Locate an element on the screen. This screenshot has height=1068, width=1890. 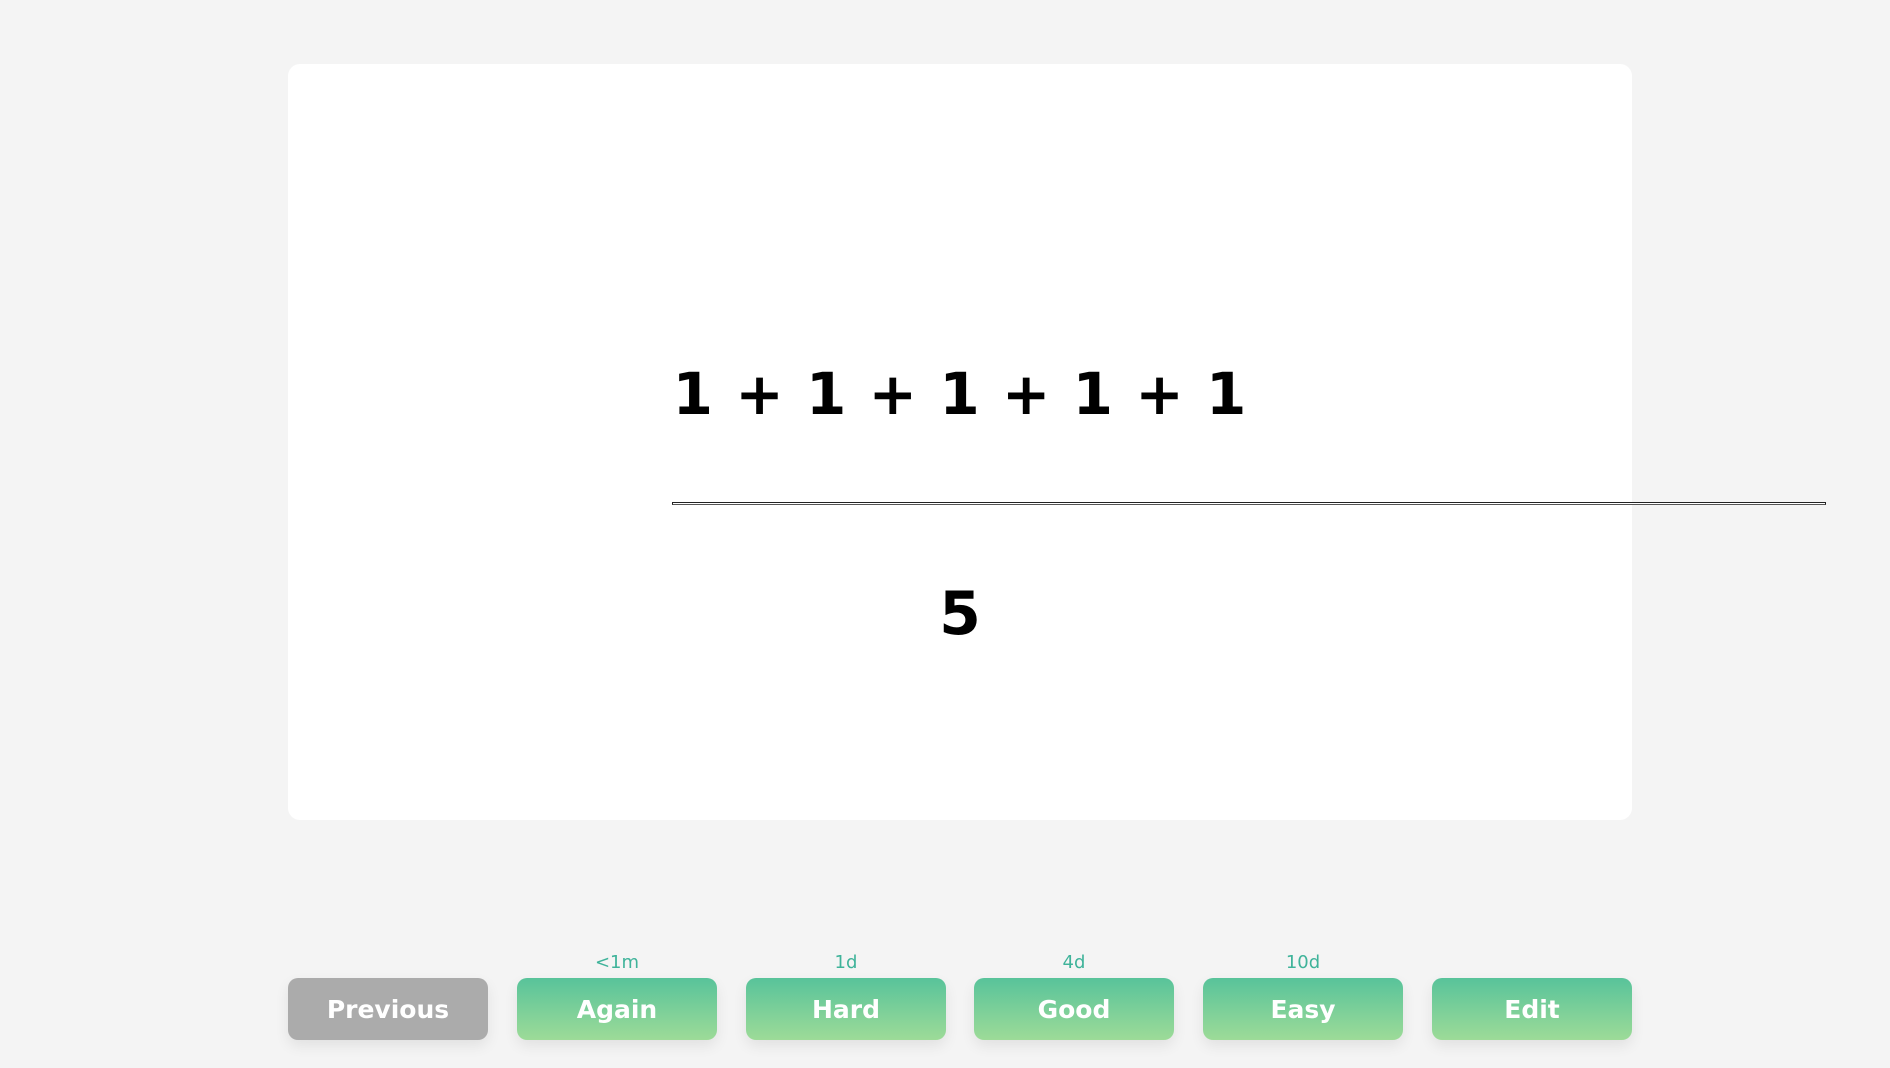
easy-interval: 10d is located at coordinates (1303, 962).